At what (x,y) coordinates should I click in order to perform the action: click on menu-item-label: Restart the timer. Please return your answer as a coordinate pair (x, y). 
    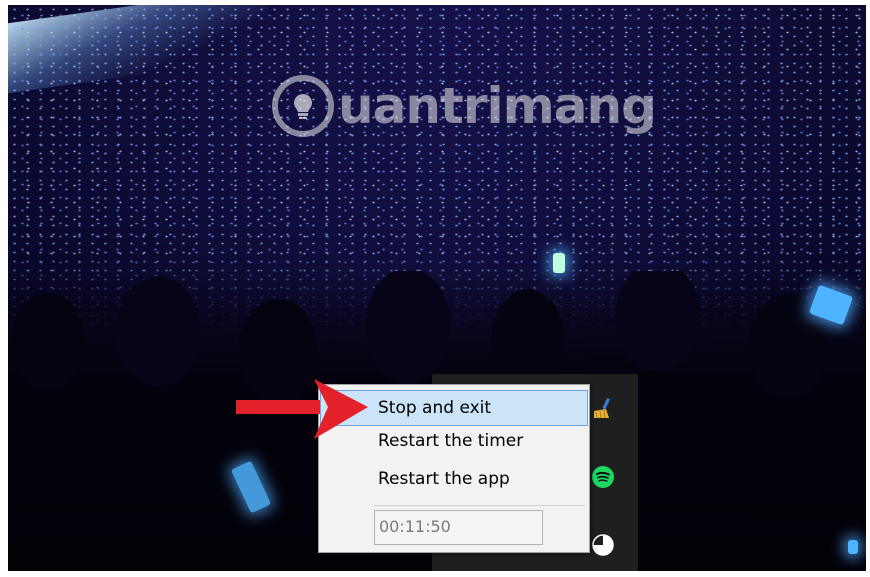
    Looking at the image, I should click on (451, 441).